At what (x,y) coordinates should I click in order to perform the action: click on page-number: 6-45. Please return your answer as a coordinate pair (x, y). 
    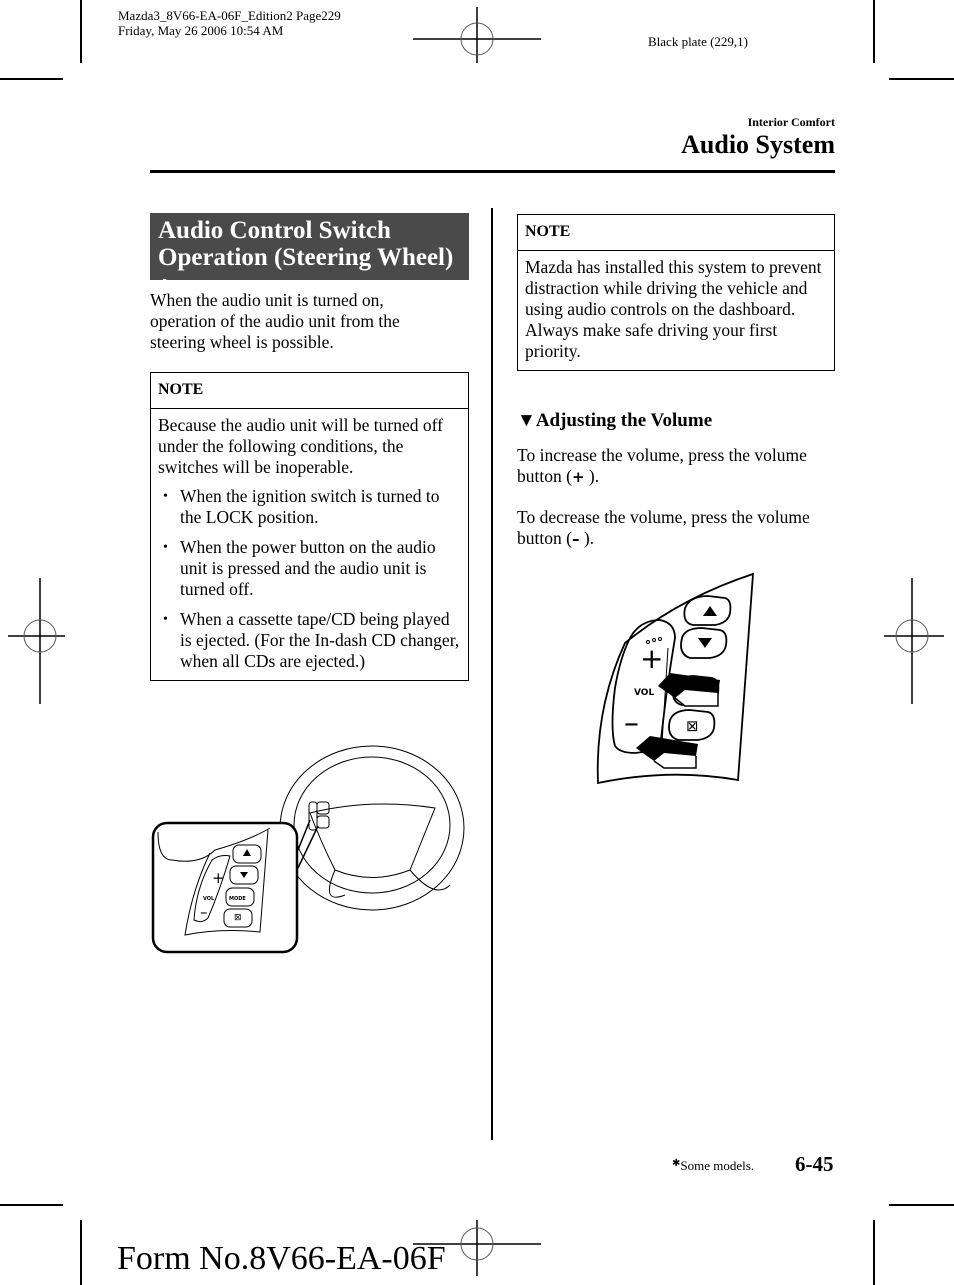
    Looking at the image, I should click on (814, 1164).